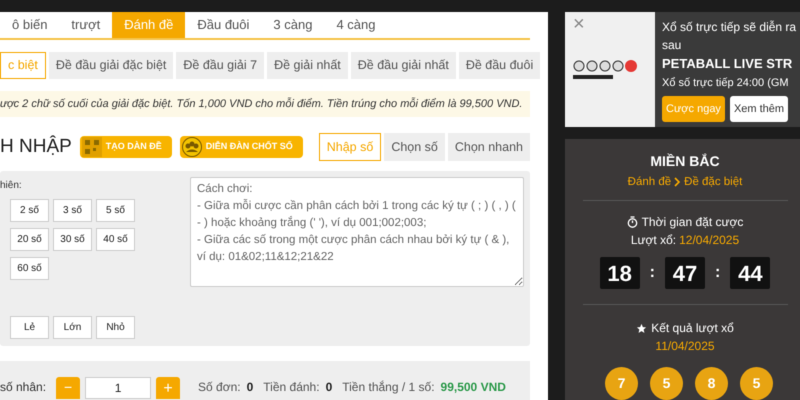 Image resolution: width=800 pixels, height=400 pixels. What do you see at coordinates (620, 273) in the screenshot?
I see `countdown-digit: 18` at bounding box center [620, 273].